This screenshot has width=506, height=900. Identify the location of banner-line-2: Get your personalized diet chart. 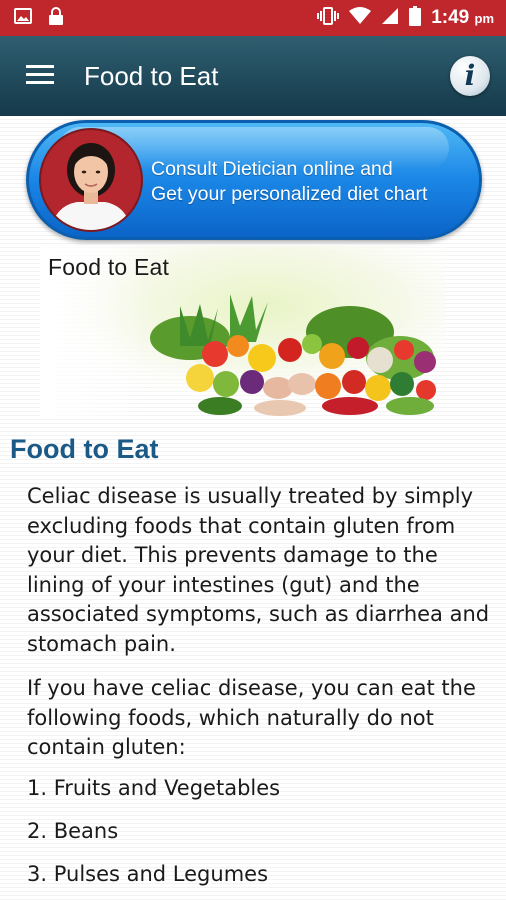
(289, 194).